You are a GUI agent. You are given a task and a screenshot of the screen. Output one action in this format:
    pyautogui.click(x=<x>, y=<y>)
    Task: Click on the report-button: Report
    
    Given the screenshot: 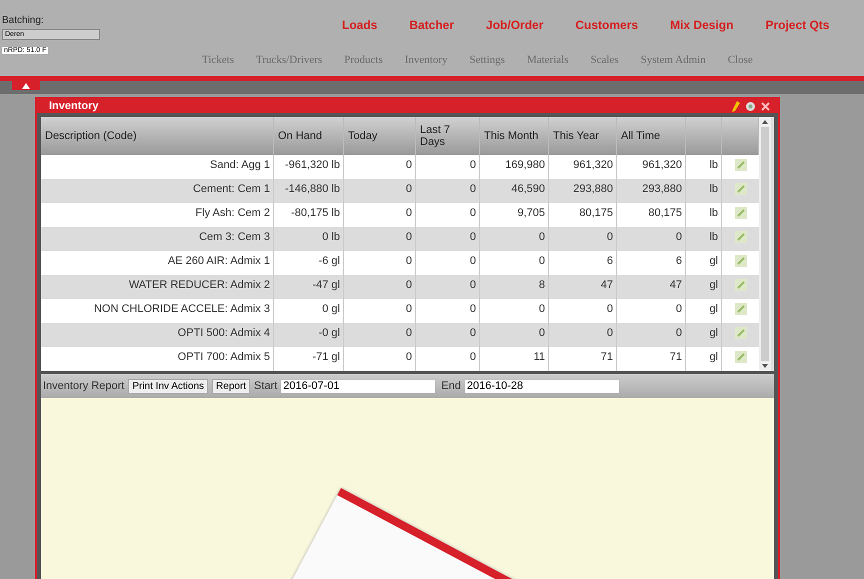 What is the action you would take?
    pyautogui.click(x=231, y=386)
    